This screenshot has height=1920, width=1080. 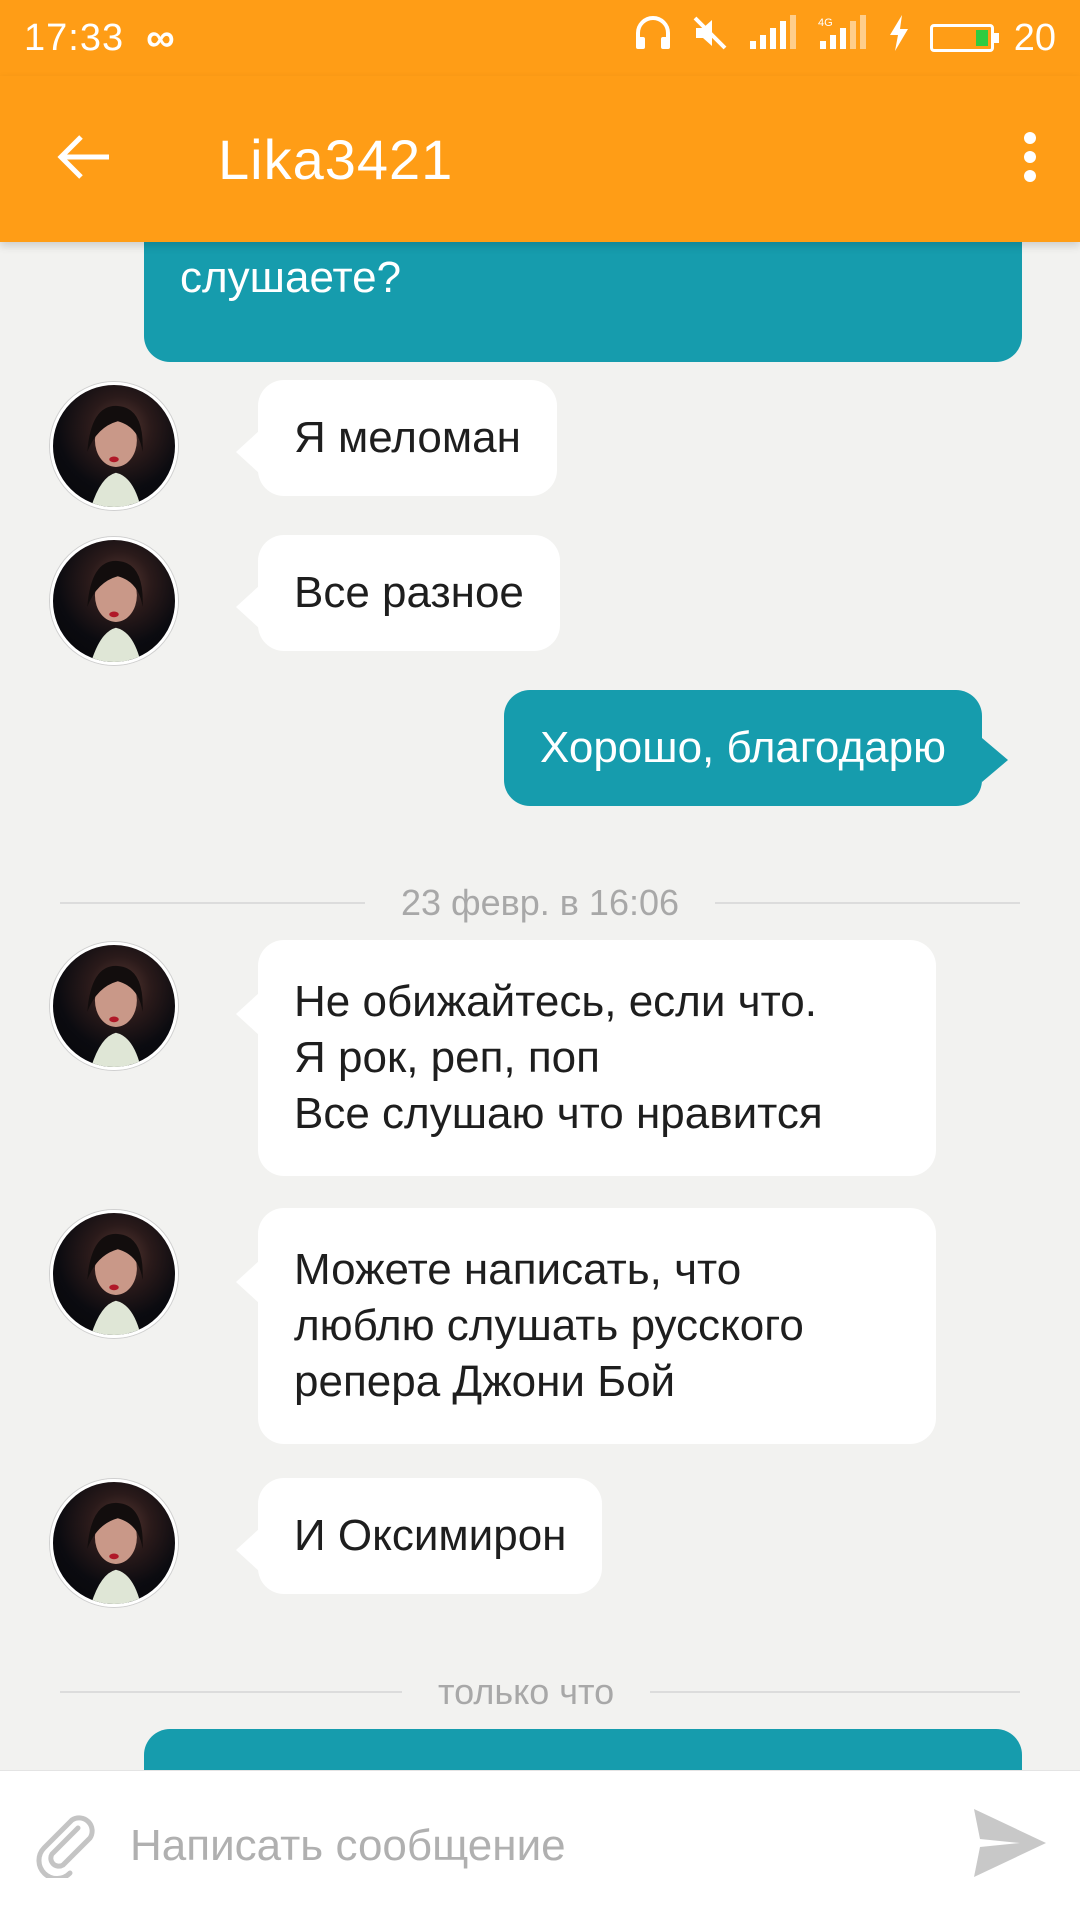 I want to click on message-input, so click(x=535, y=1845).